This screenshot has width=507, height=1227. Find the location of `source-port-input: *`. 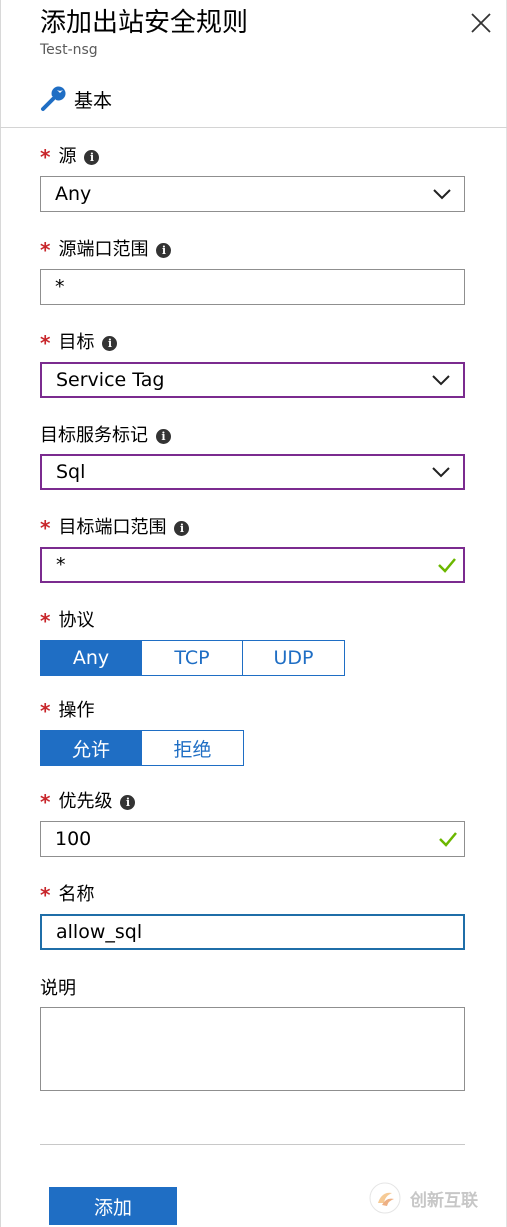

source-port-input: * is located at coordinates (252, 287).